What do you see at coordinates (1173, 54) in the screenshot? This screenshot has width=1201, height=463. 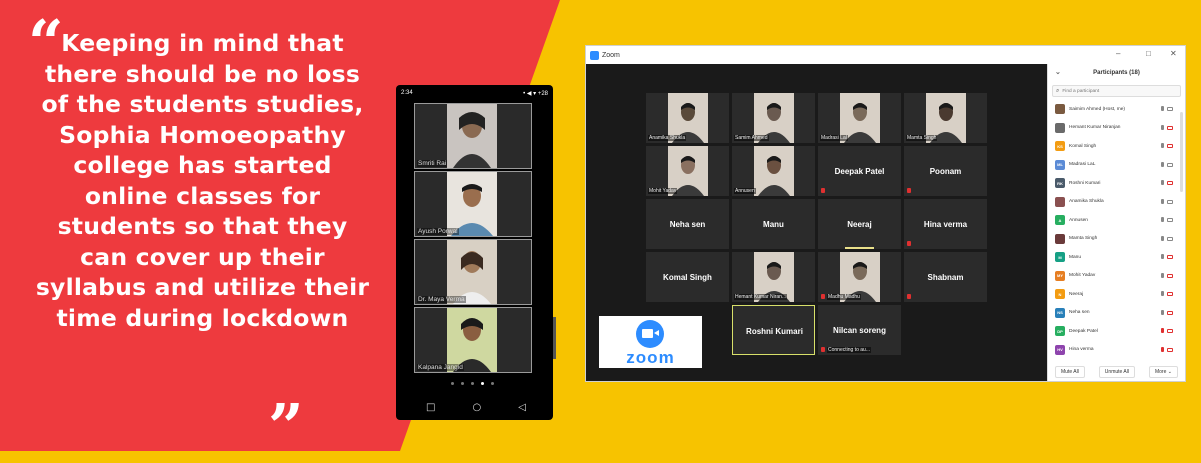 I see `close-icon: ✕` at bounding box center [1173, 54].